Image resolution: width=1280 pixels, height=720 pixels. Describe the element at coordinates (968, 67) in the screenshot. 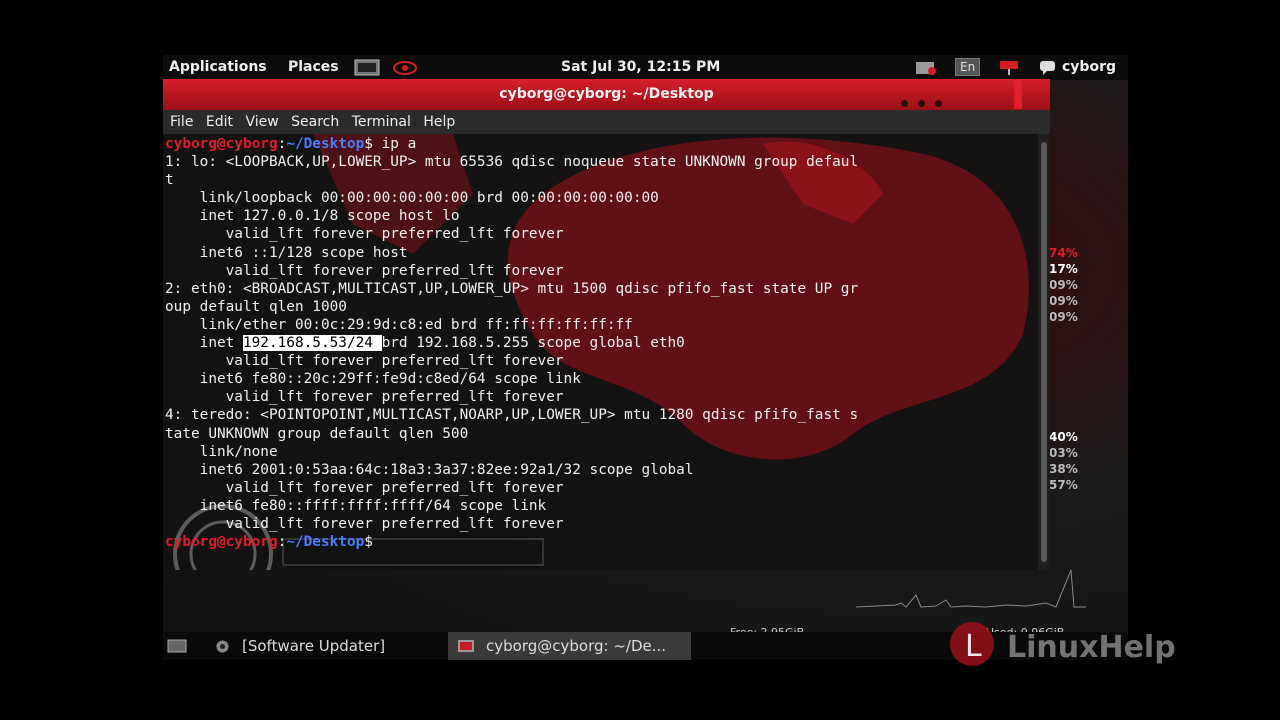

I see `keyboard-layout-indicator: En` at that location.